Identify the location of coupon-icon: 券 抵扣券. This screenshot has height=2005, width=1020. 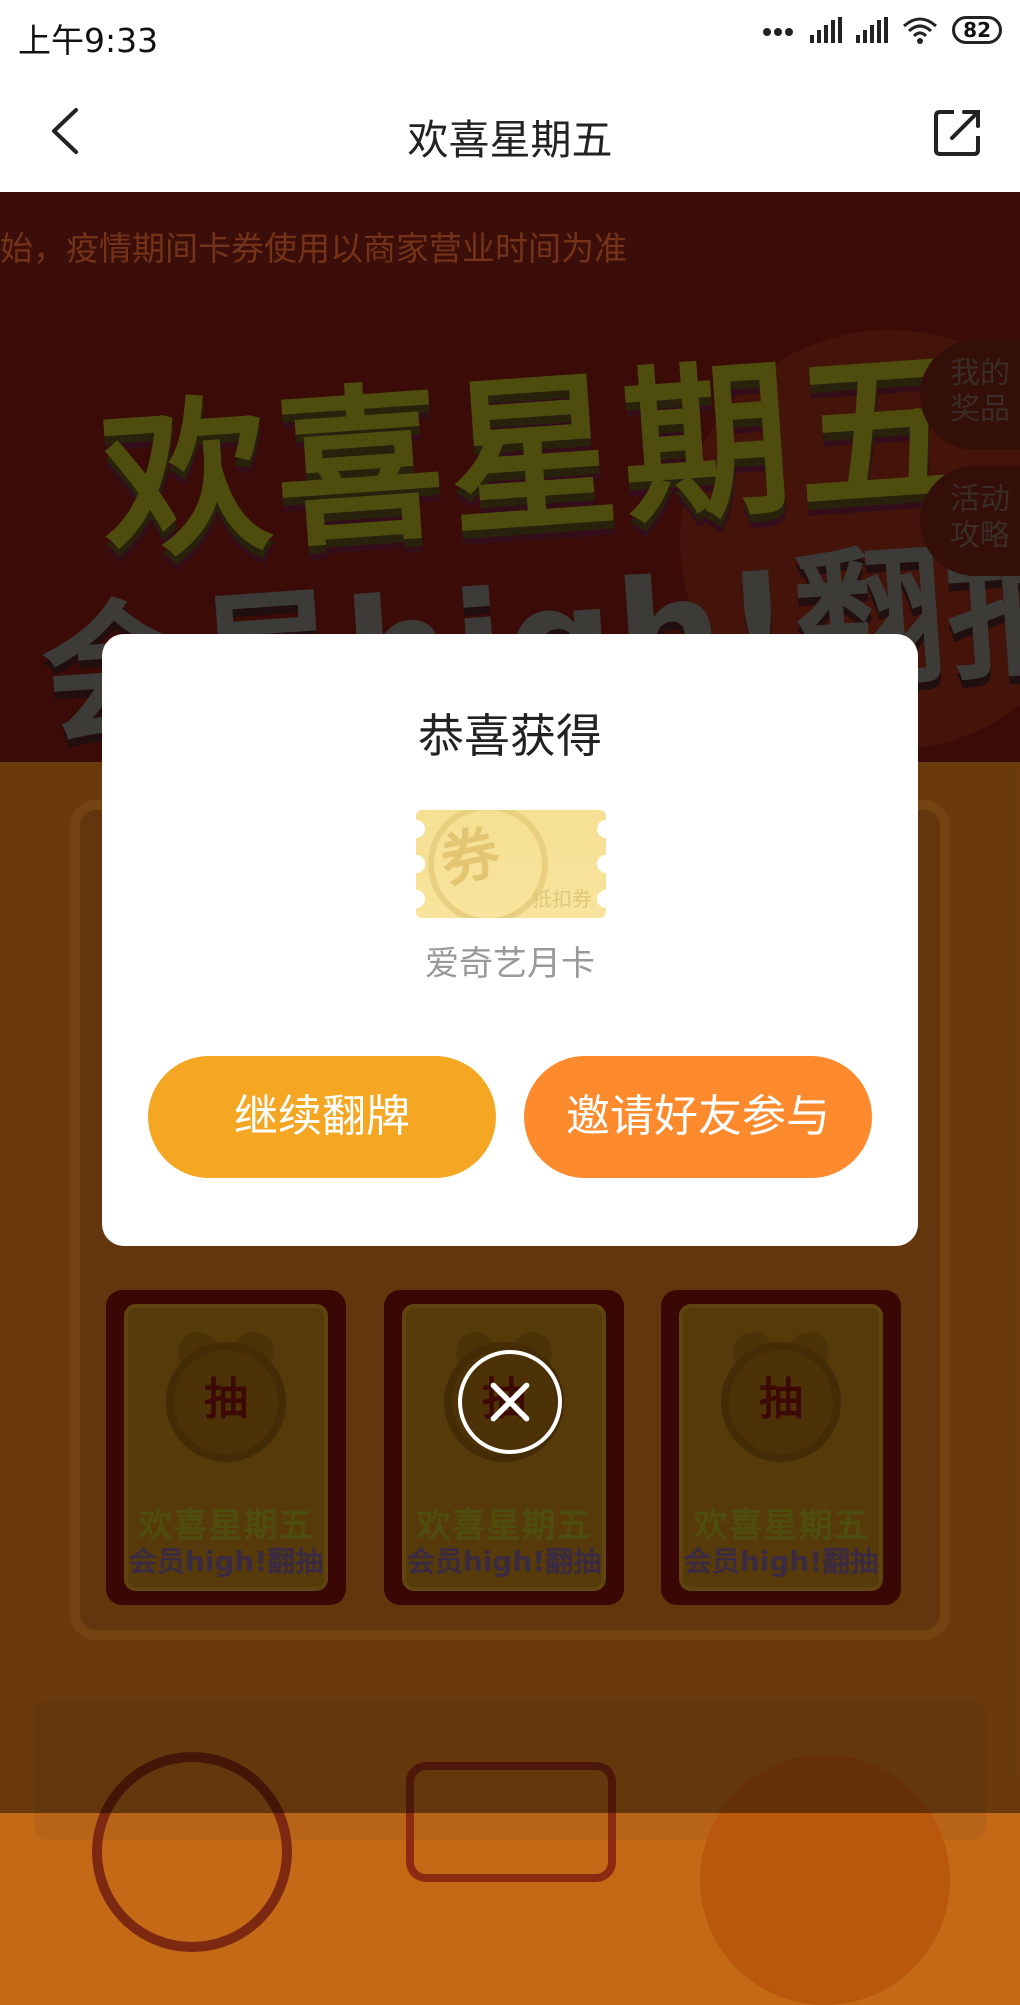
(511, 864).